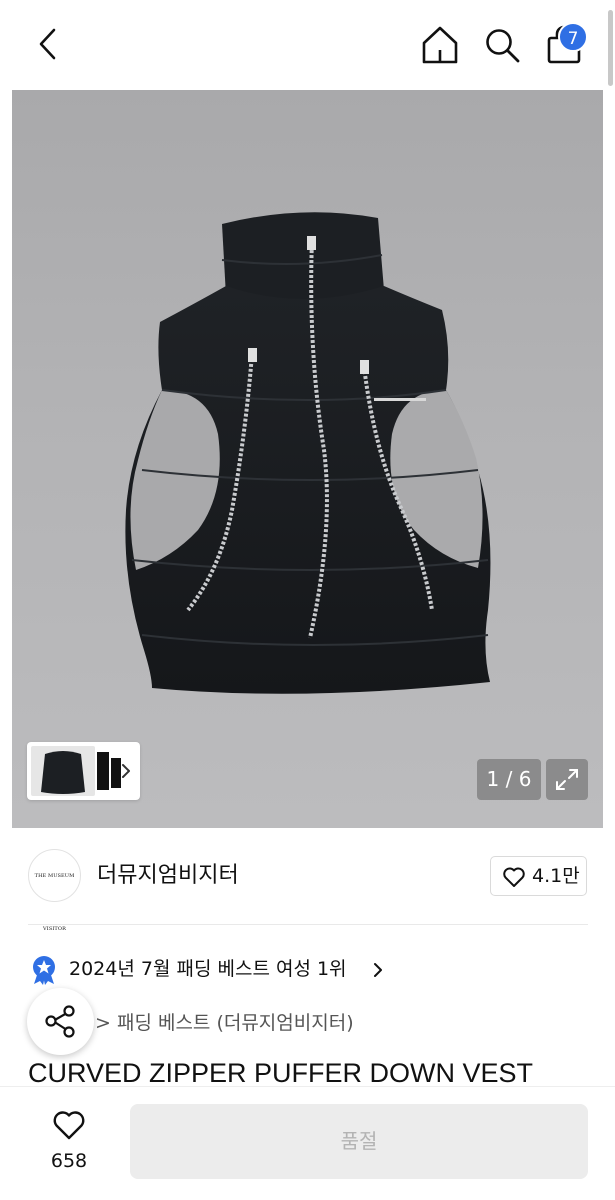  I want to click on search-icon, so click(503, 46).